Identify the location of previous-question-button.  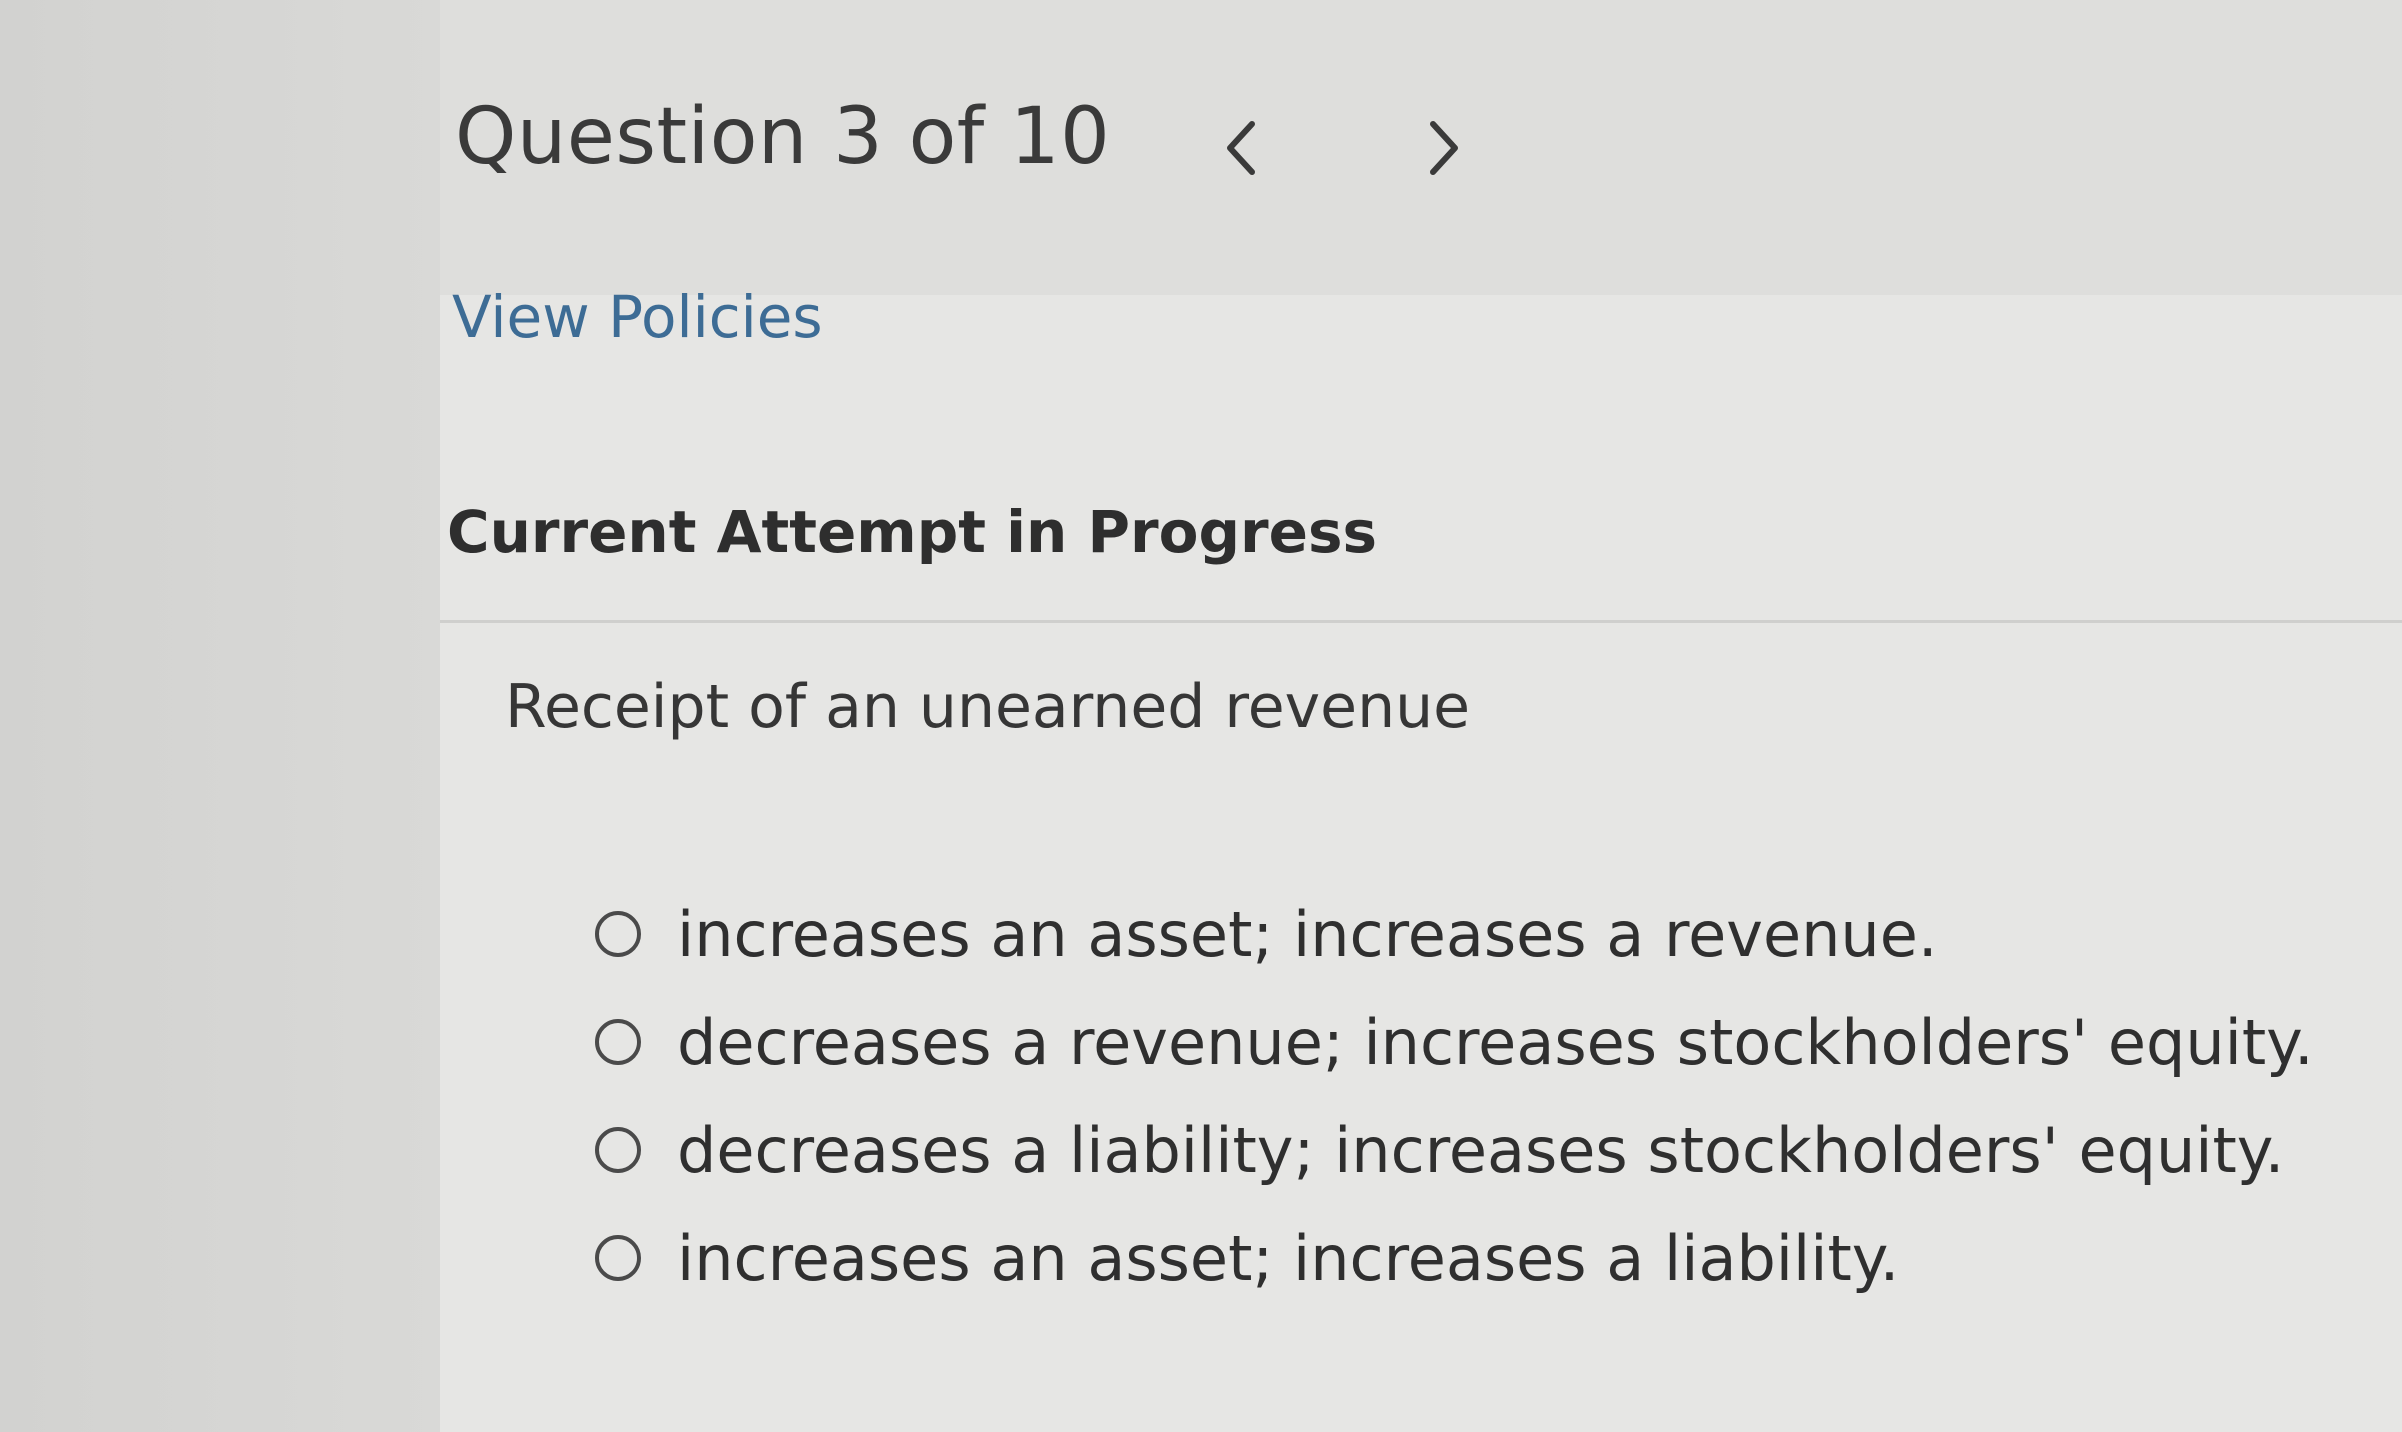
(1240, 148).